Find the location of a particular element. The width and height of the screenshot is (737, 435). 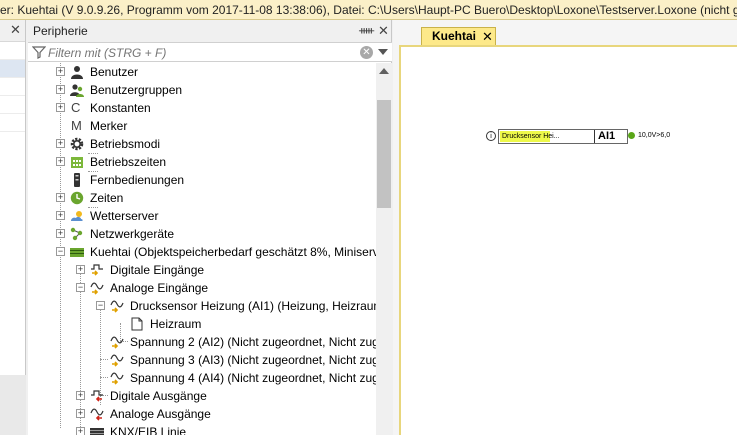

tree-item-benutzergruppen: + Benutzergruppen is located at coordinates (202, 90).